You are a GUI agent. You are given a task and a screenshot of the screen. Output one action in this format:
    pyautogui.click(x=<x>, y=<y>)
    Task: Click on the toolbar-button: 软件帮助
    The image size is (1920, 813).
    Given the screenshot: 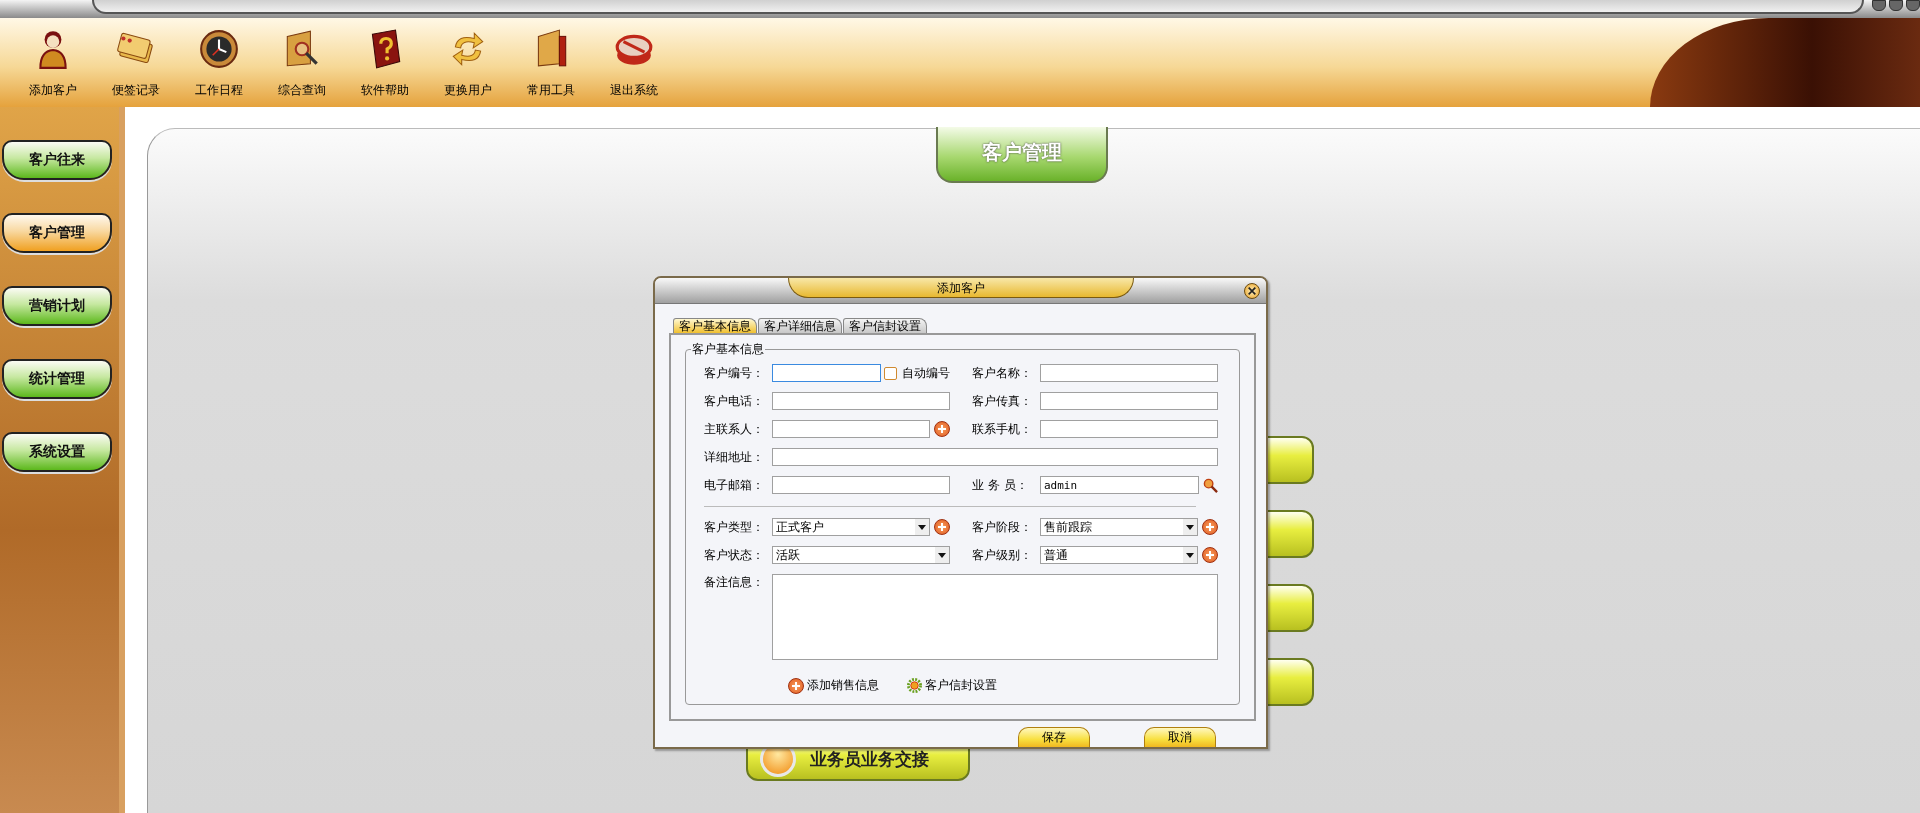 What is the action you would take?
    pyautogui.click(x=385, y=62)
    